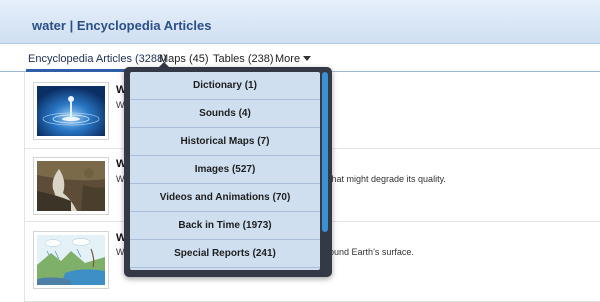  Describe the element at coordinates (300, 22) in the screenshot. I see `header-bar: water | Encyclopedia Articles` at that location.